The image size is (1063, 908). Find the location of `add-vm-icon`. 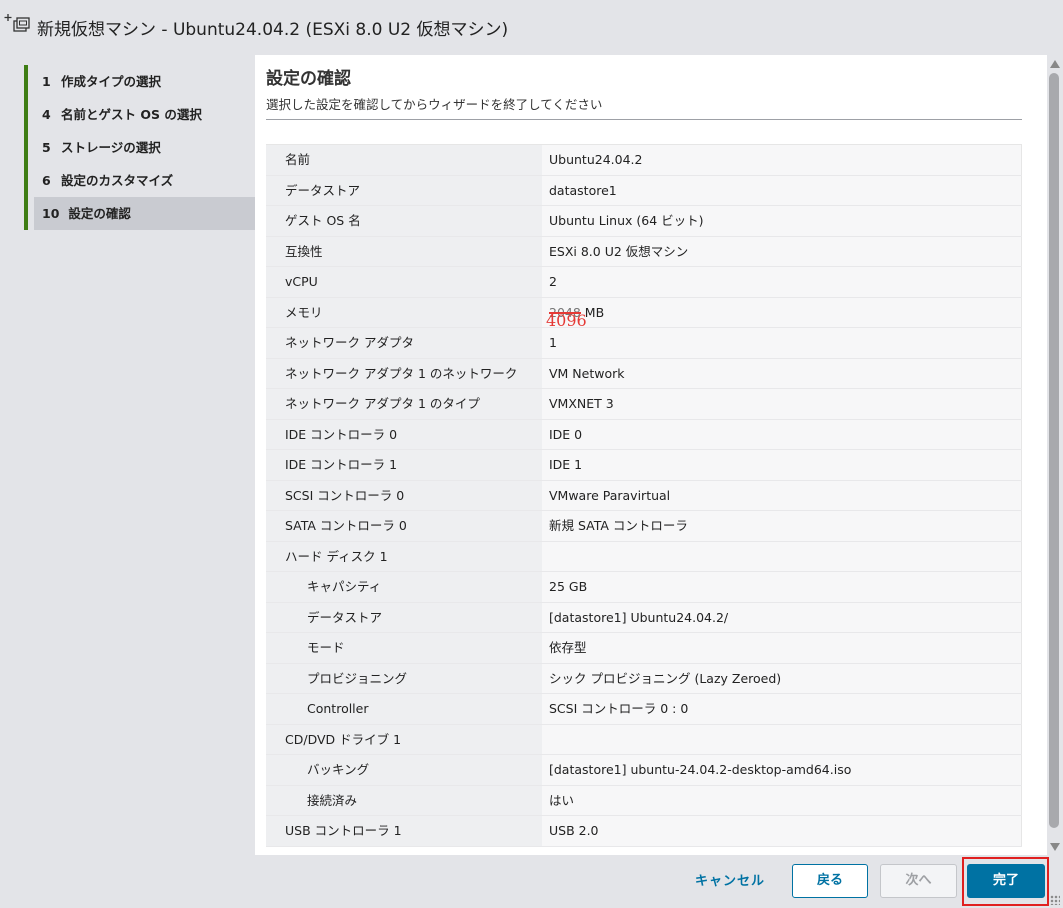

add-vm-icon is located at coordinates (17, 24).